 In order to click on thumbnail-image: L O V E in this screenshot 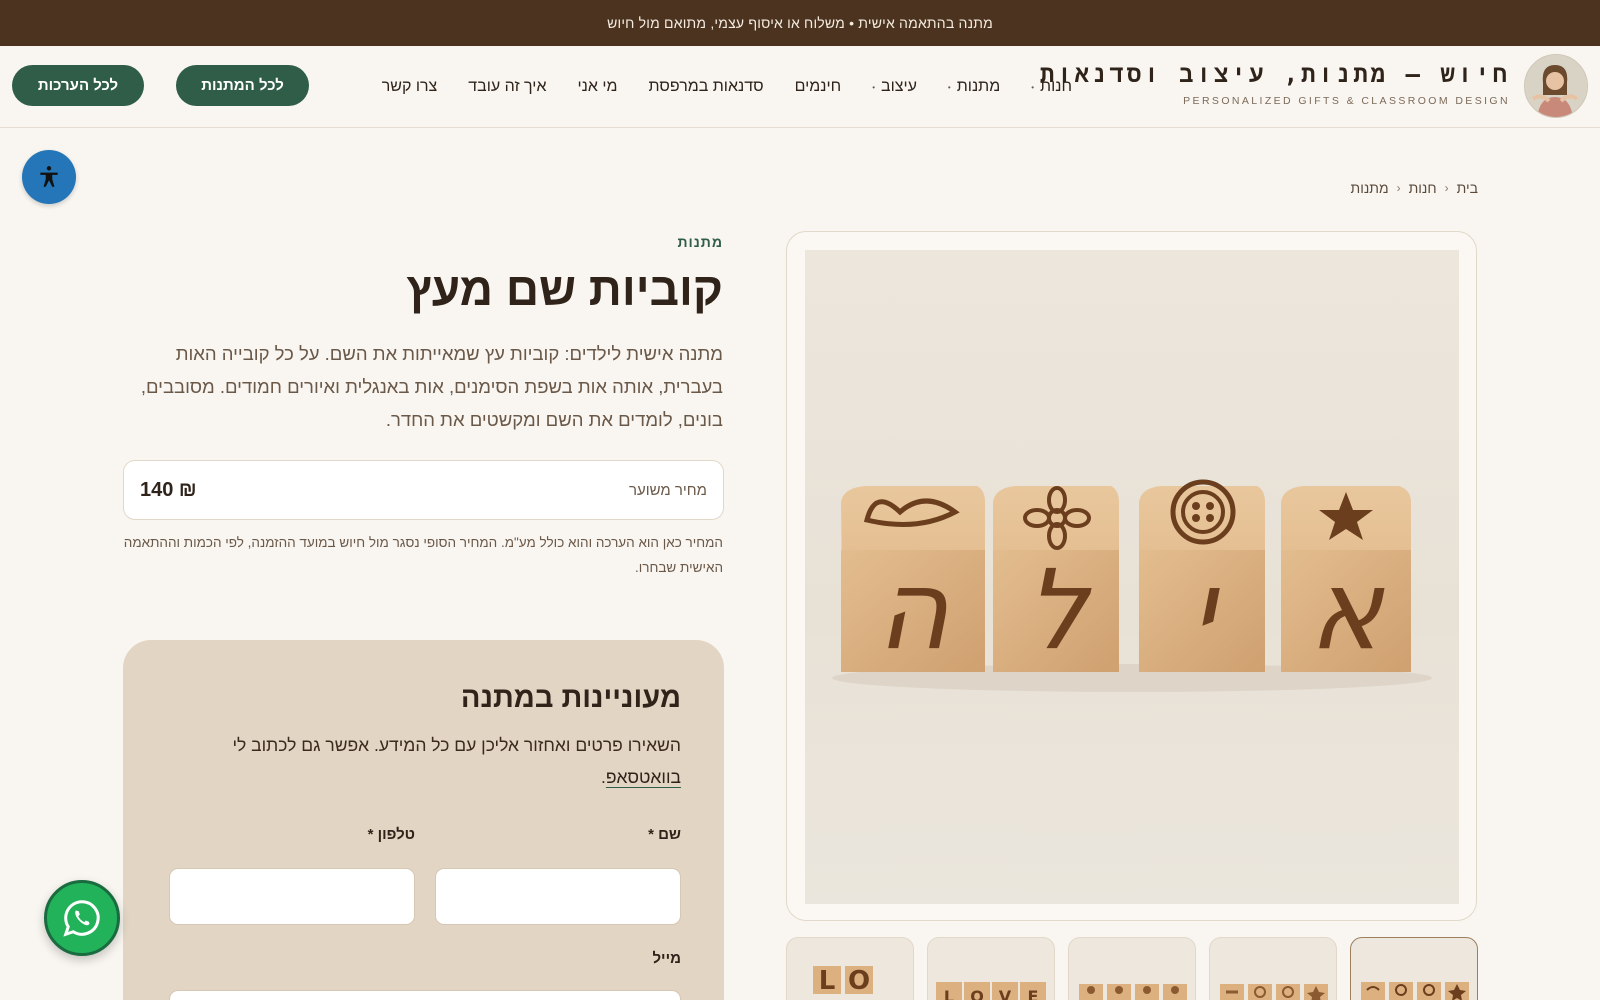, I will do `click(991, 991)`.